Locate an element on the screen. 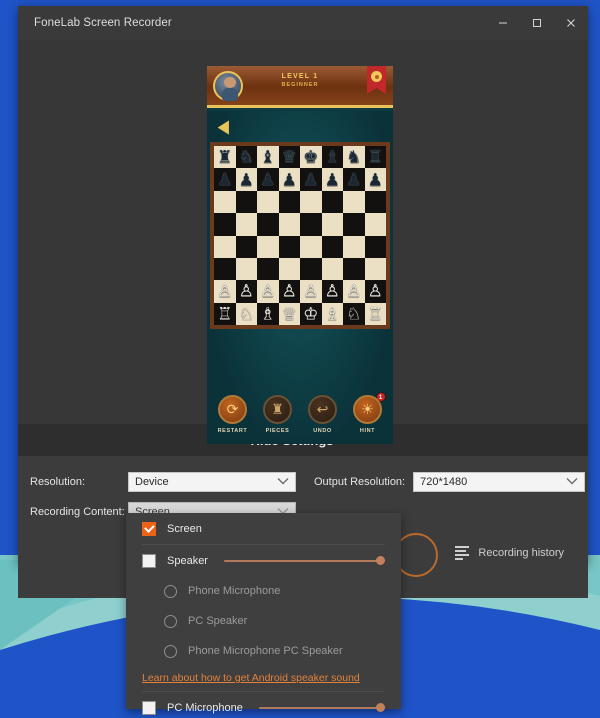 This screenshot has height=718, width=600. dropdown-option-pc-microphone: PC Microphone is located at coordinates (263, 705).